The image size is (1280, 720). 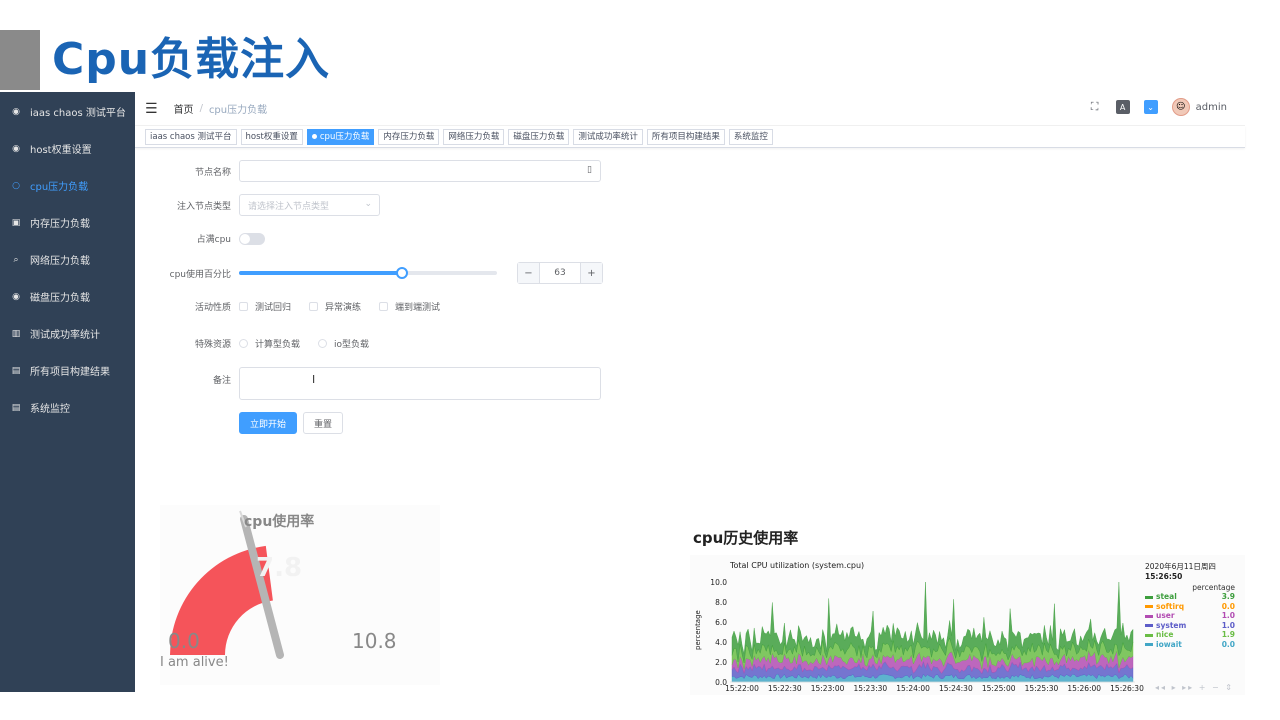 What do you see at coordinates (1164, 607) in the screenshot?
I see `legend-series-name: softirq` at bounding box center [1164, 607].